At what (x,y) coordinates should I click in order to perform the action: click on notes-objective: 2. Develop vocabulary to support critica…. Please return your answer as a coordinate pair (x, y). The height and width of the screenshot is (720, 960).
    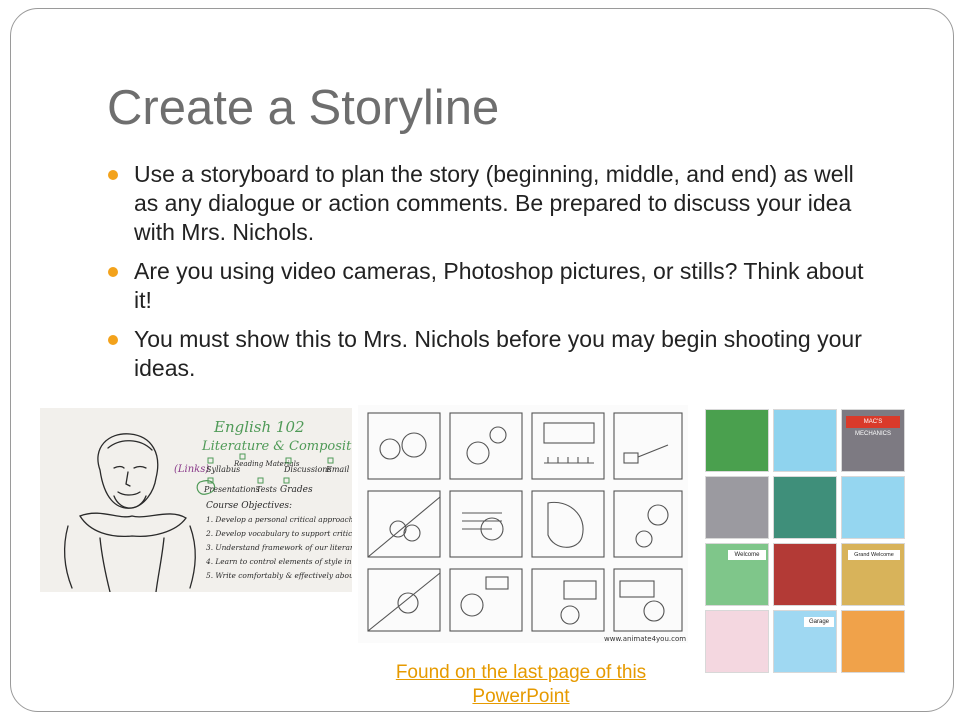
    Looking at the image, I should click on (278, 533).